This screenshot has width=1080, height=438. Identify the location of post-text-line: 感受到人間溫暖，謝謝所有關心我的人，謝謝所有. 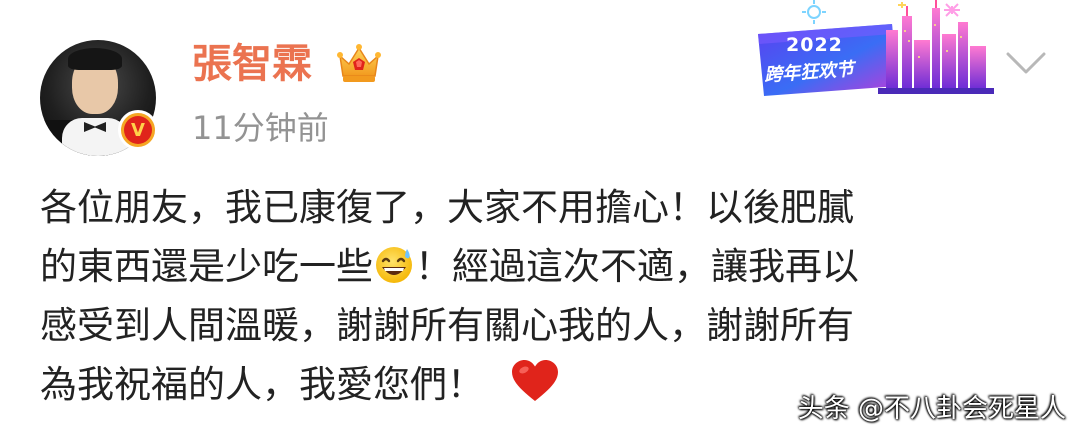
(447, 325).